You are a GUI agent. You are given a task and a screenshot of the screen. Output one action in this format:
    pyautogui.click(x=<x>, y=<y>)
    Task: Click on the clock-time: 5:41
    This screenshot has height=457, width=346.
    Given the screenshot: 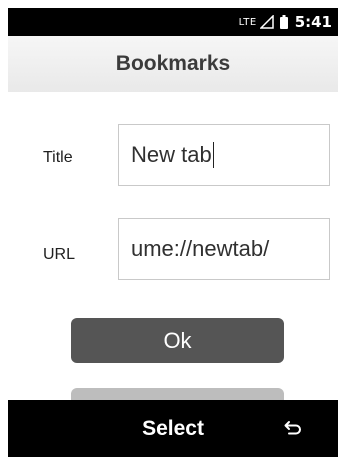 What is the action you would take?
    pyautogui.click(x=313, y=22)
    